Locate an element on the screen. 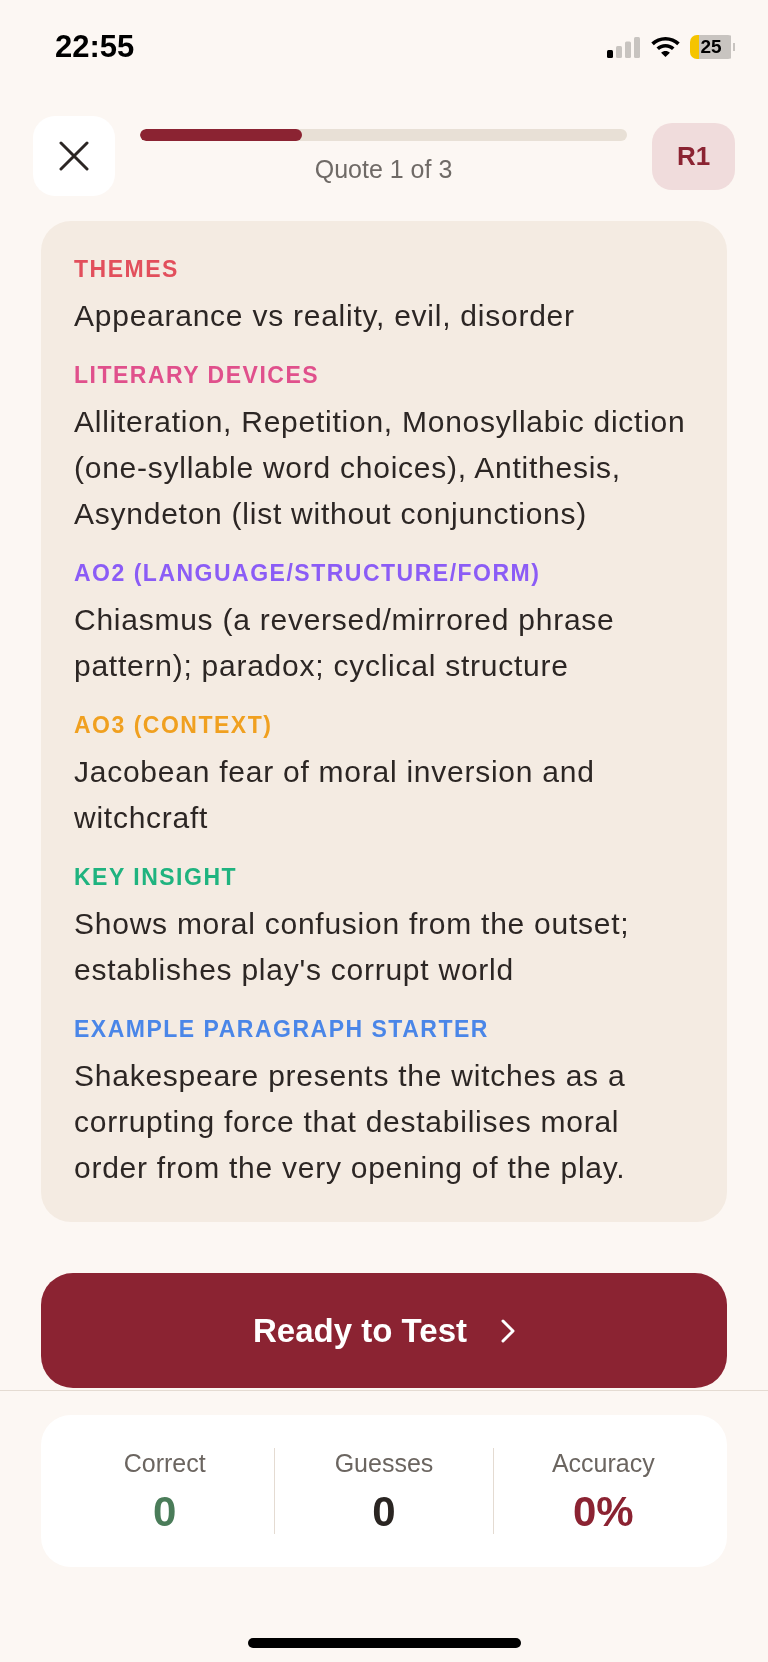 Image resolution: width=768 pixels, height=1662 pixels. section-heading: AO2 (LANGUAGE/STRUCTURE/FORM) is located at coordinates (308, 573).